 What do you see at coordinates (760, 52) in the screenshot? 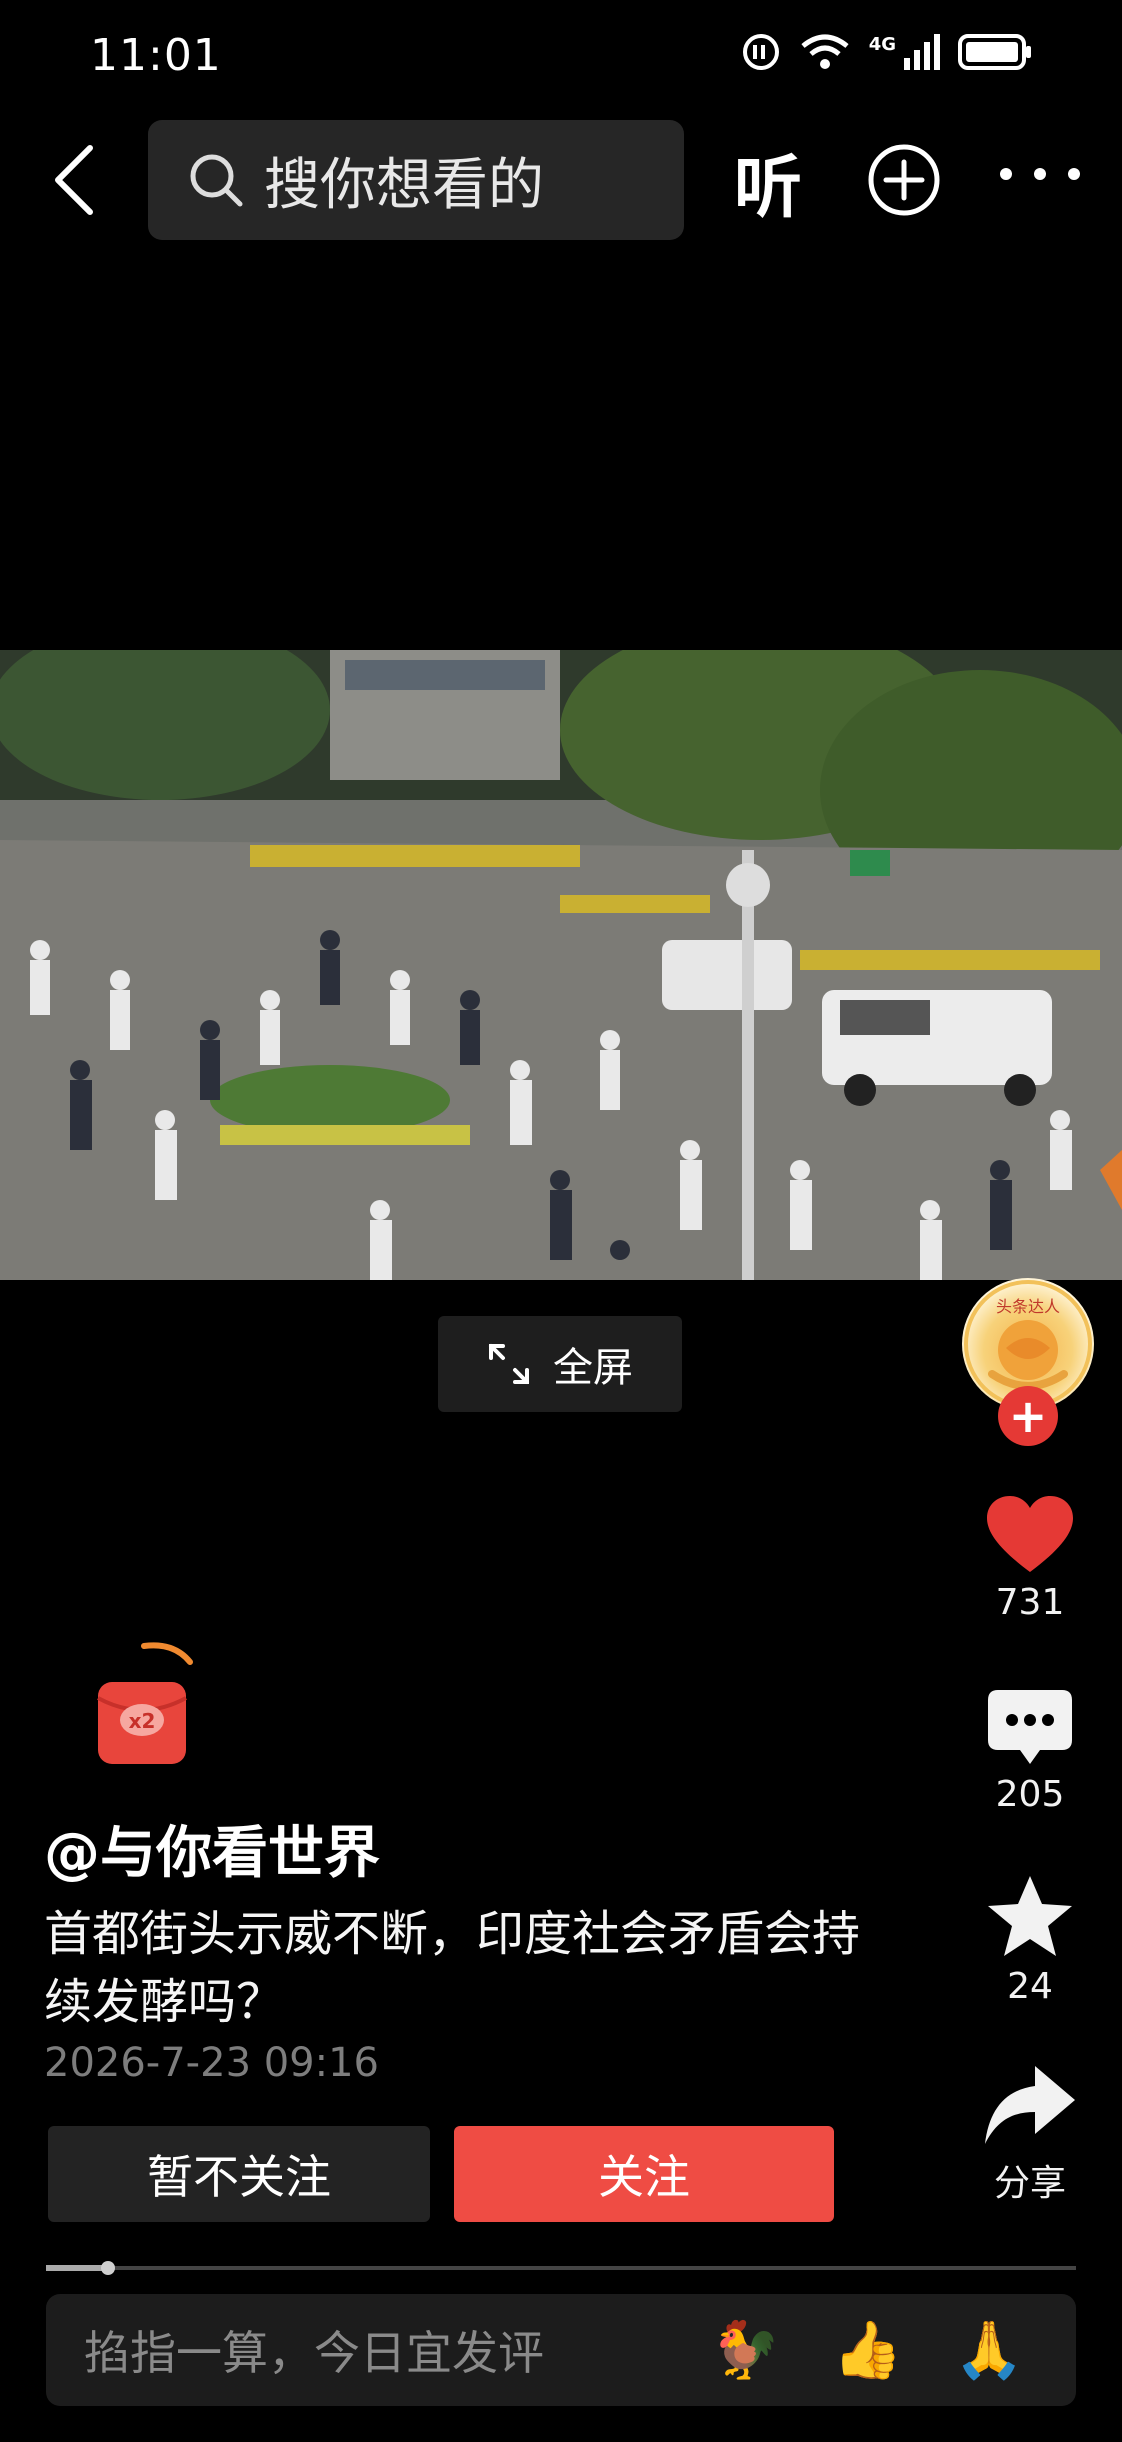
I see `hd-call-icon` at bounding box center [760, 52].